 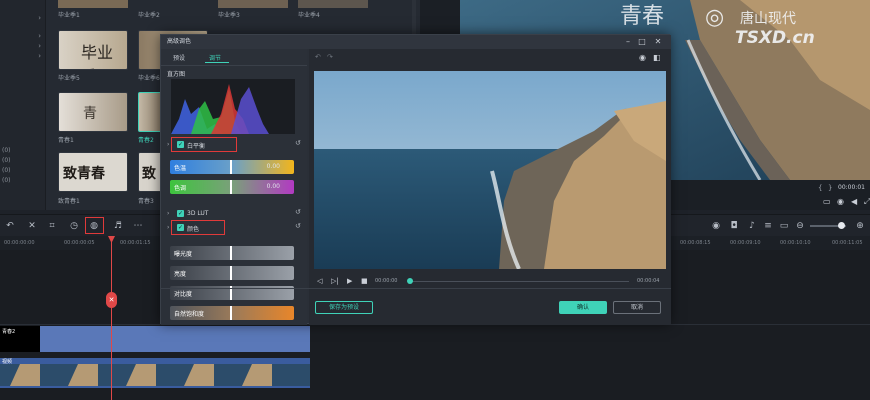 I want to click on thumb-caption: 毕业季1, so click(x=69, y=15).